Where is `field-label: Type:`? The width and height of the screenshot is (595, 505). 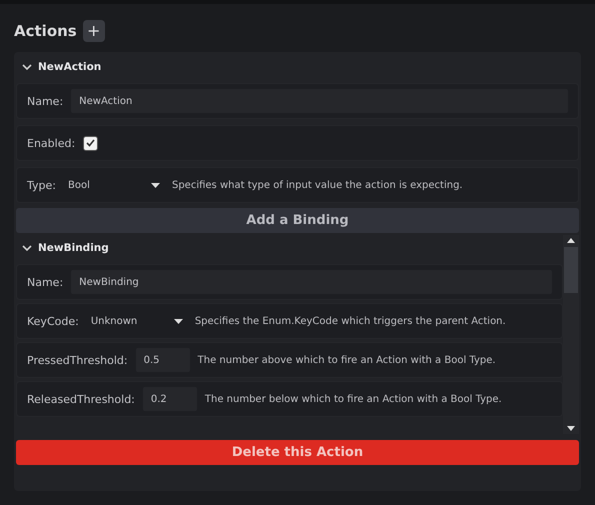
field-label: Type: is located at coordinates (41, 185).